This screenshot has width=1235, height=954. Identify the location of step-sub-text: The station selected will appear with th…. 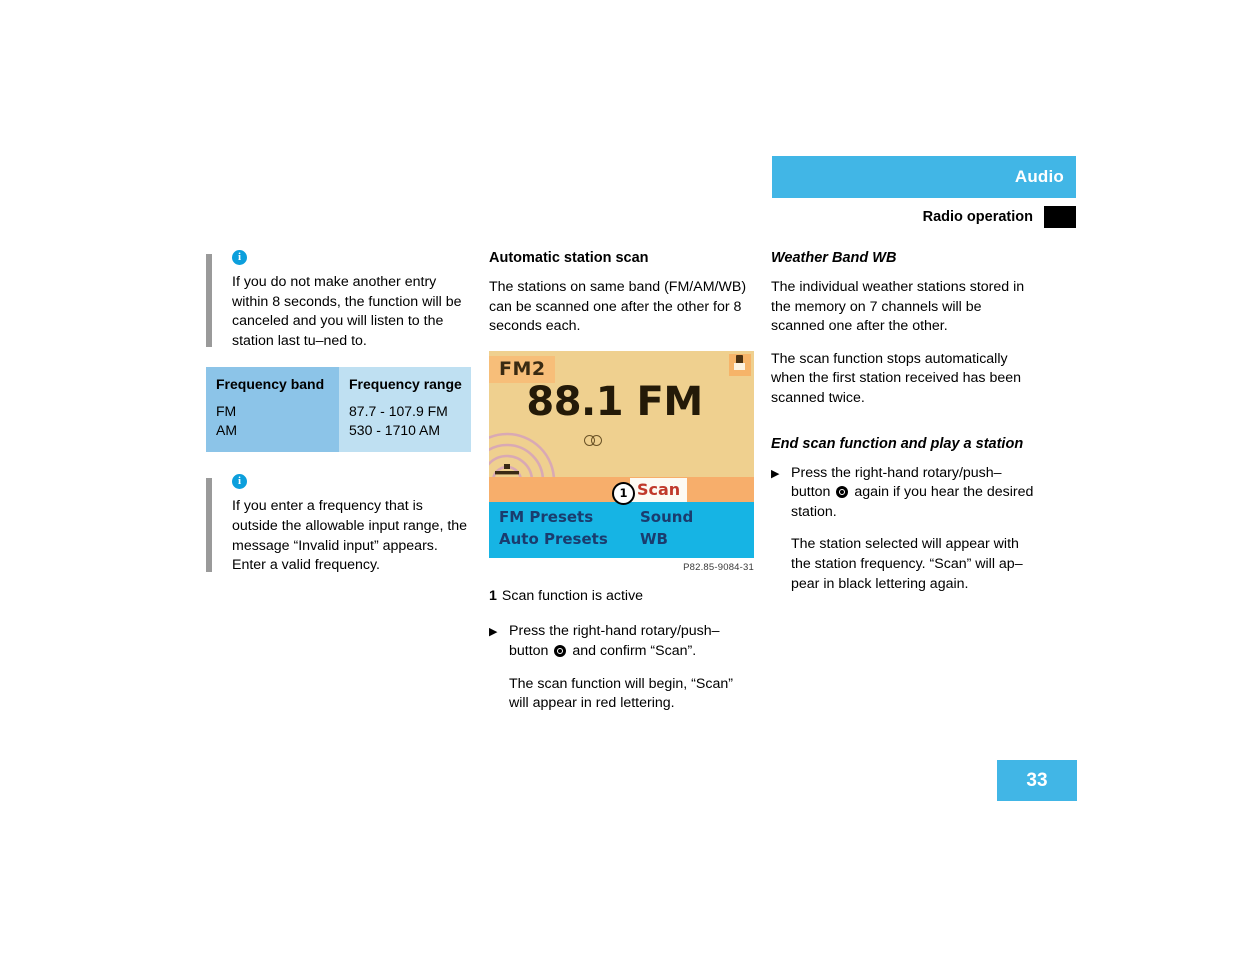
(907, 564).